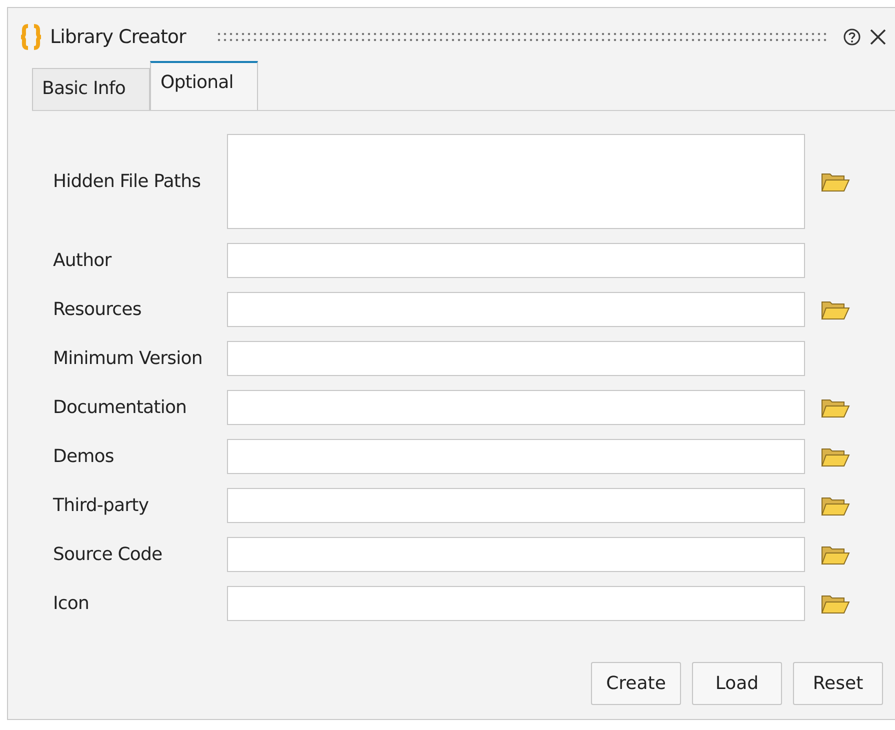  What do you see at coordinates (852, 37) in the screenshot?
I see `help-icon` at bounding box center [852, 37].